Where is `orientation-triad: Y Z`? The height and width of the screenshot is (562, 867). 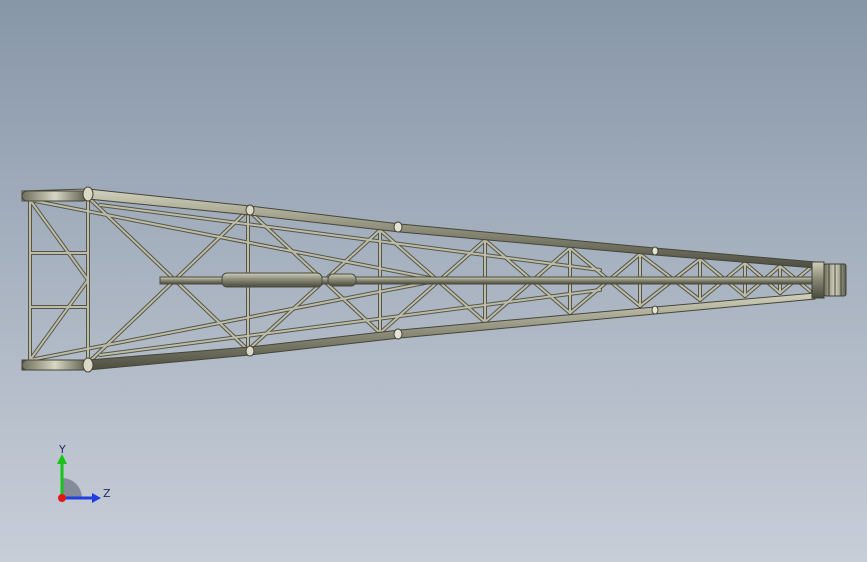 orientation-triad: Y Z is located at coordinates (83, 475).